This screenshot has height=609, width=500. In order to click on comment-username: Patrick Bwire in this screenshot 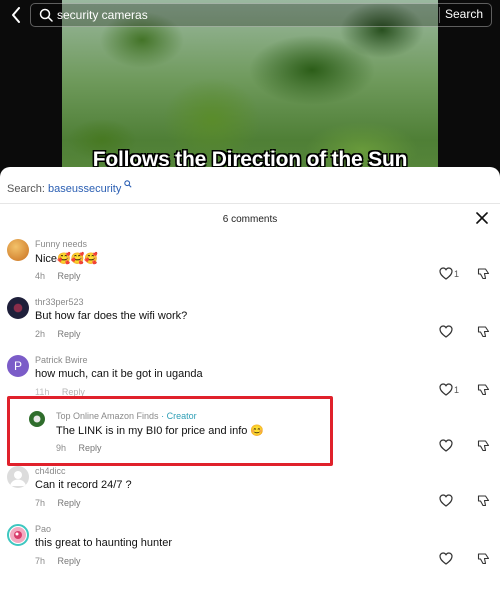, I will do `click(61, 360)`.